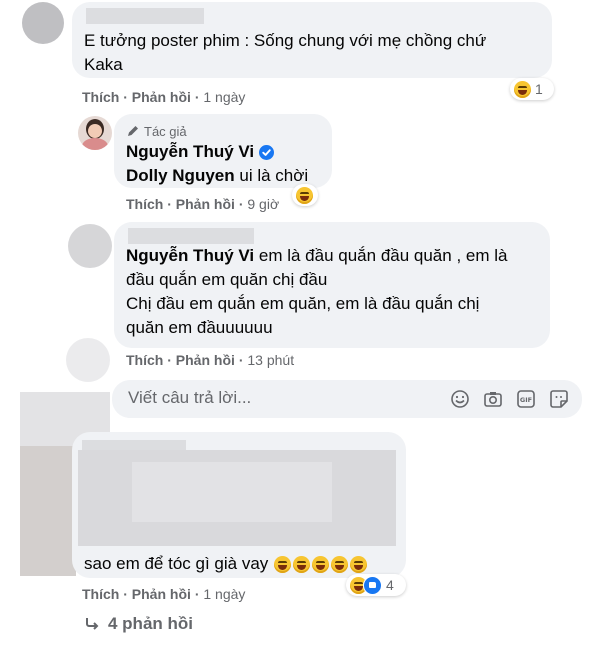 This screenshot has height=646, width=600. I want to click on reply-text: em là đầu quắn đầu quăn , em là, so click(383, 255).